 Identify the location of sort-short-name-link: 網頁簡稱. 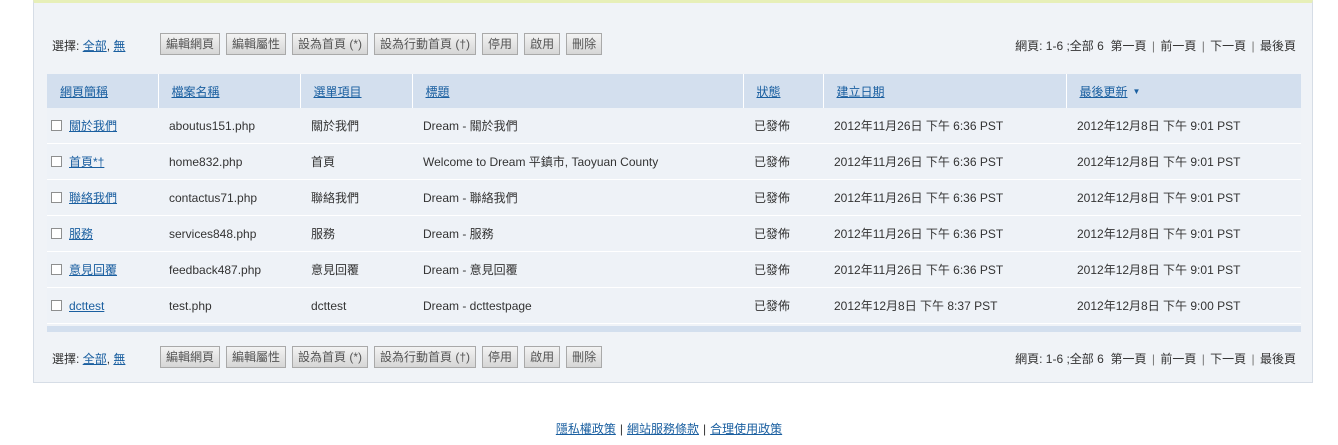
(77, 92).